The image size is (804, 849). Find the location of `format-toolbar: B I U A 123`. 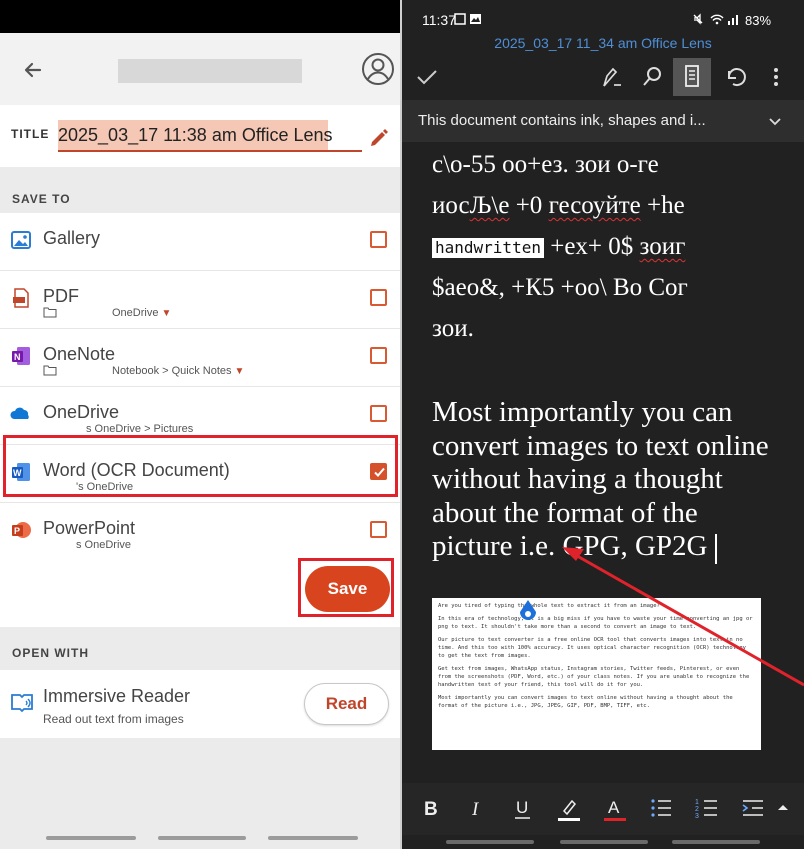

format-toolbar: B I U A 123 is located at coordinates (603, 809).